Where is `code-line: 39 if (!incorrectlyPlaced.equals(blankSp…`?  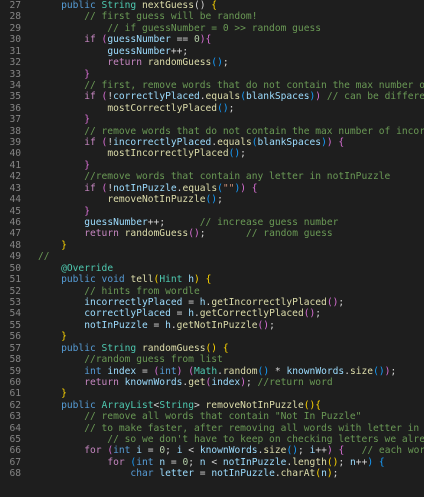 code-line: 39 if (!incorrectlyPlaced.equals(blankSp… is located at coordinates (212, 142).